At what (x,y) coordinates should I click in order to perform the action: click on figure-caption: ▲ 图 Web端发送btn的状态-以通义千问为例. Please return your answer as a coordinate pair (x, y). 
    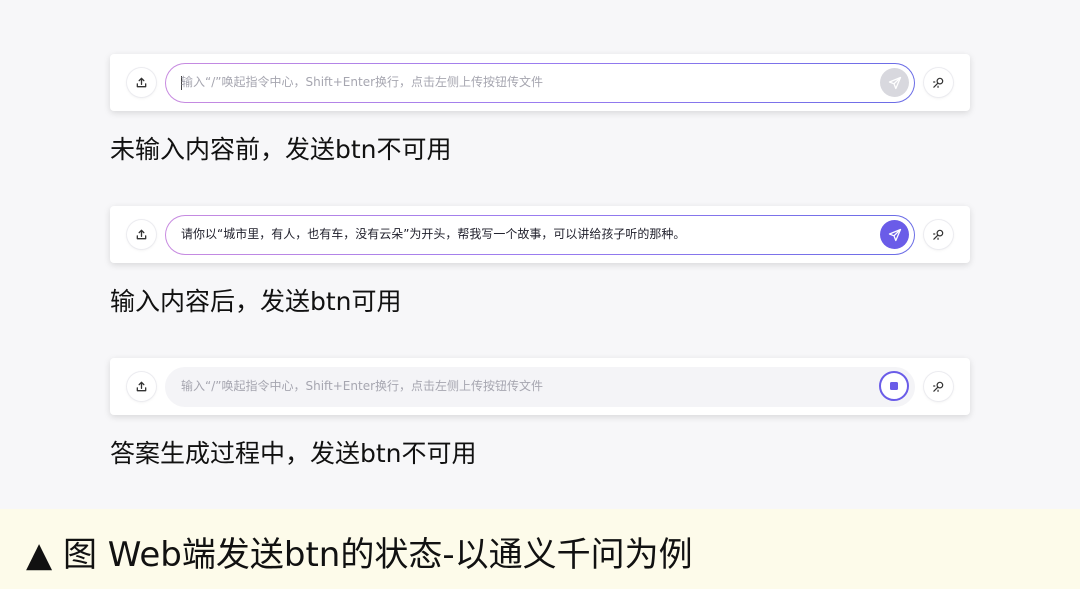
    Looking at the image, I should click on (359, 555).